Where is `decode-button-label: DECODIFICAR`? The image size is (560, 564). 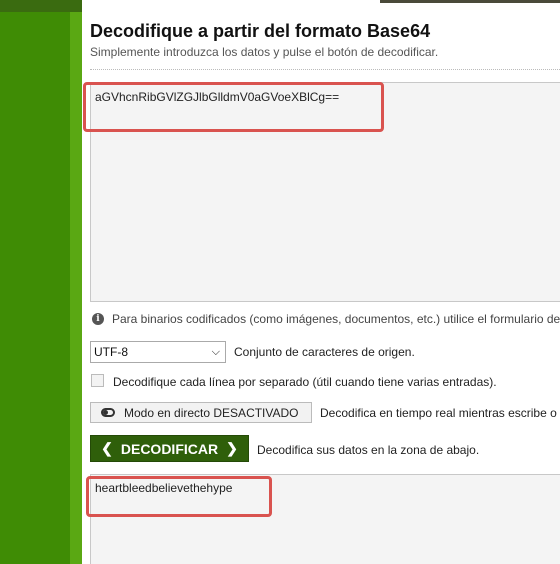 decode-button-label: DECODIFICAR is located at coordinates (169, 448).